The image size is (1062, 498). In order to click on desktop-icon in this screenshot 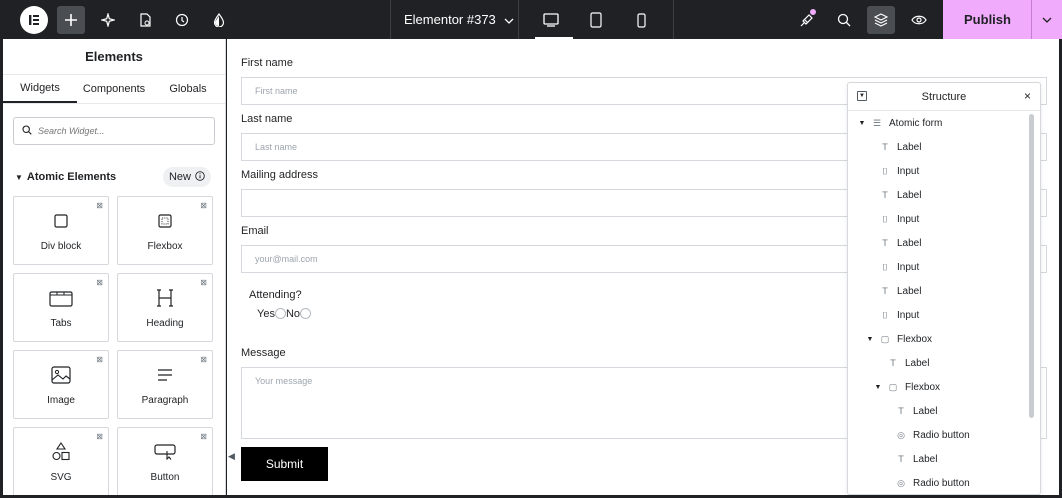, I will do `click(551, 20)`.